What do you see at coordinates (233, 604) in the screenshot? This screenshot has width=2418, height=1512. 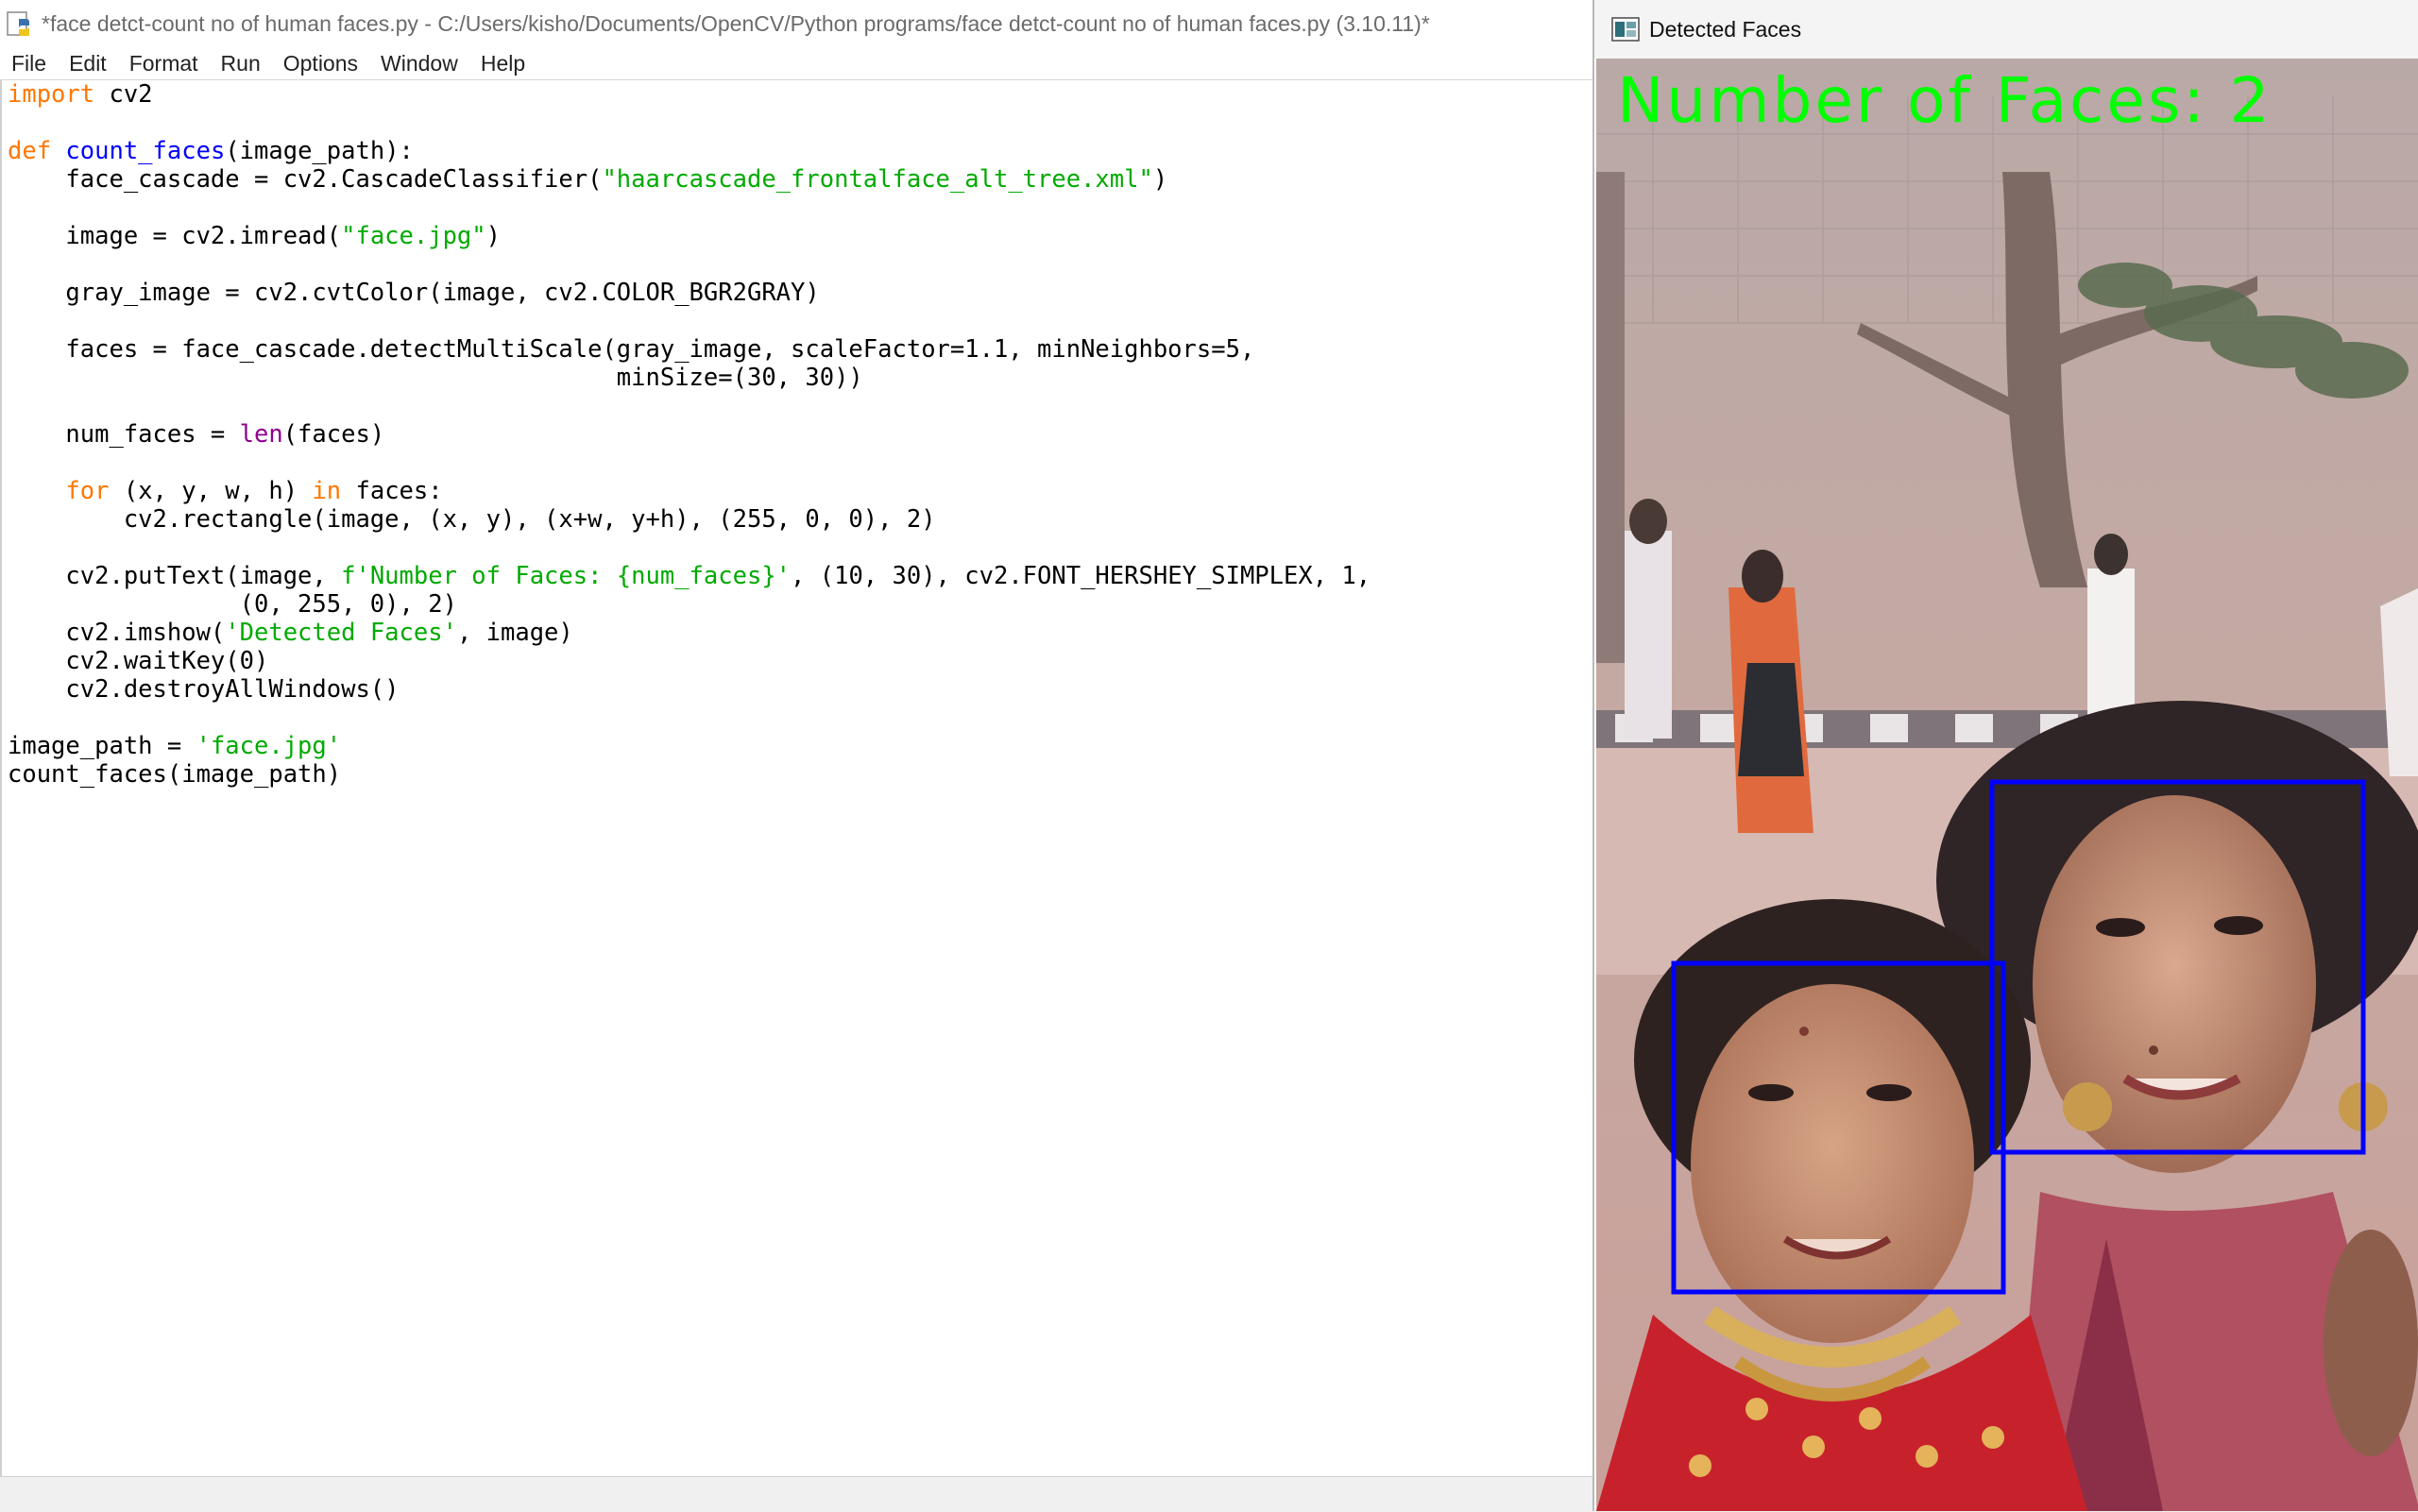 I see `code-token: (0, 255, 0), 2)` at bounding box center [233, 604].